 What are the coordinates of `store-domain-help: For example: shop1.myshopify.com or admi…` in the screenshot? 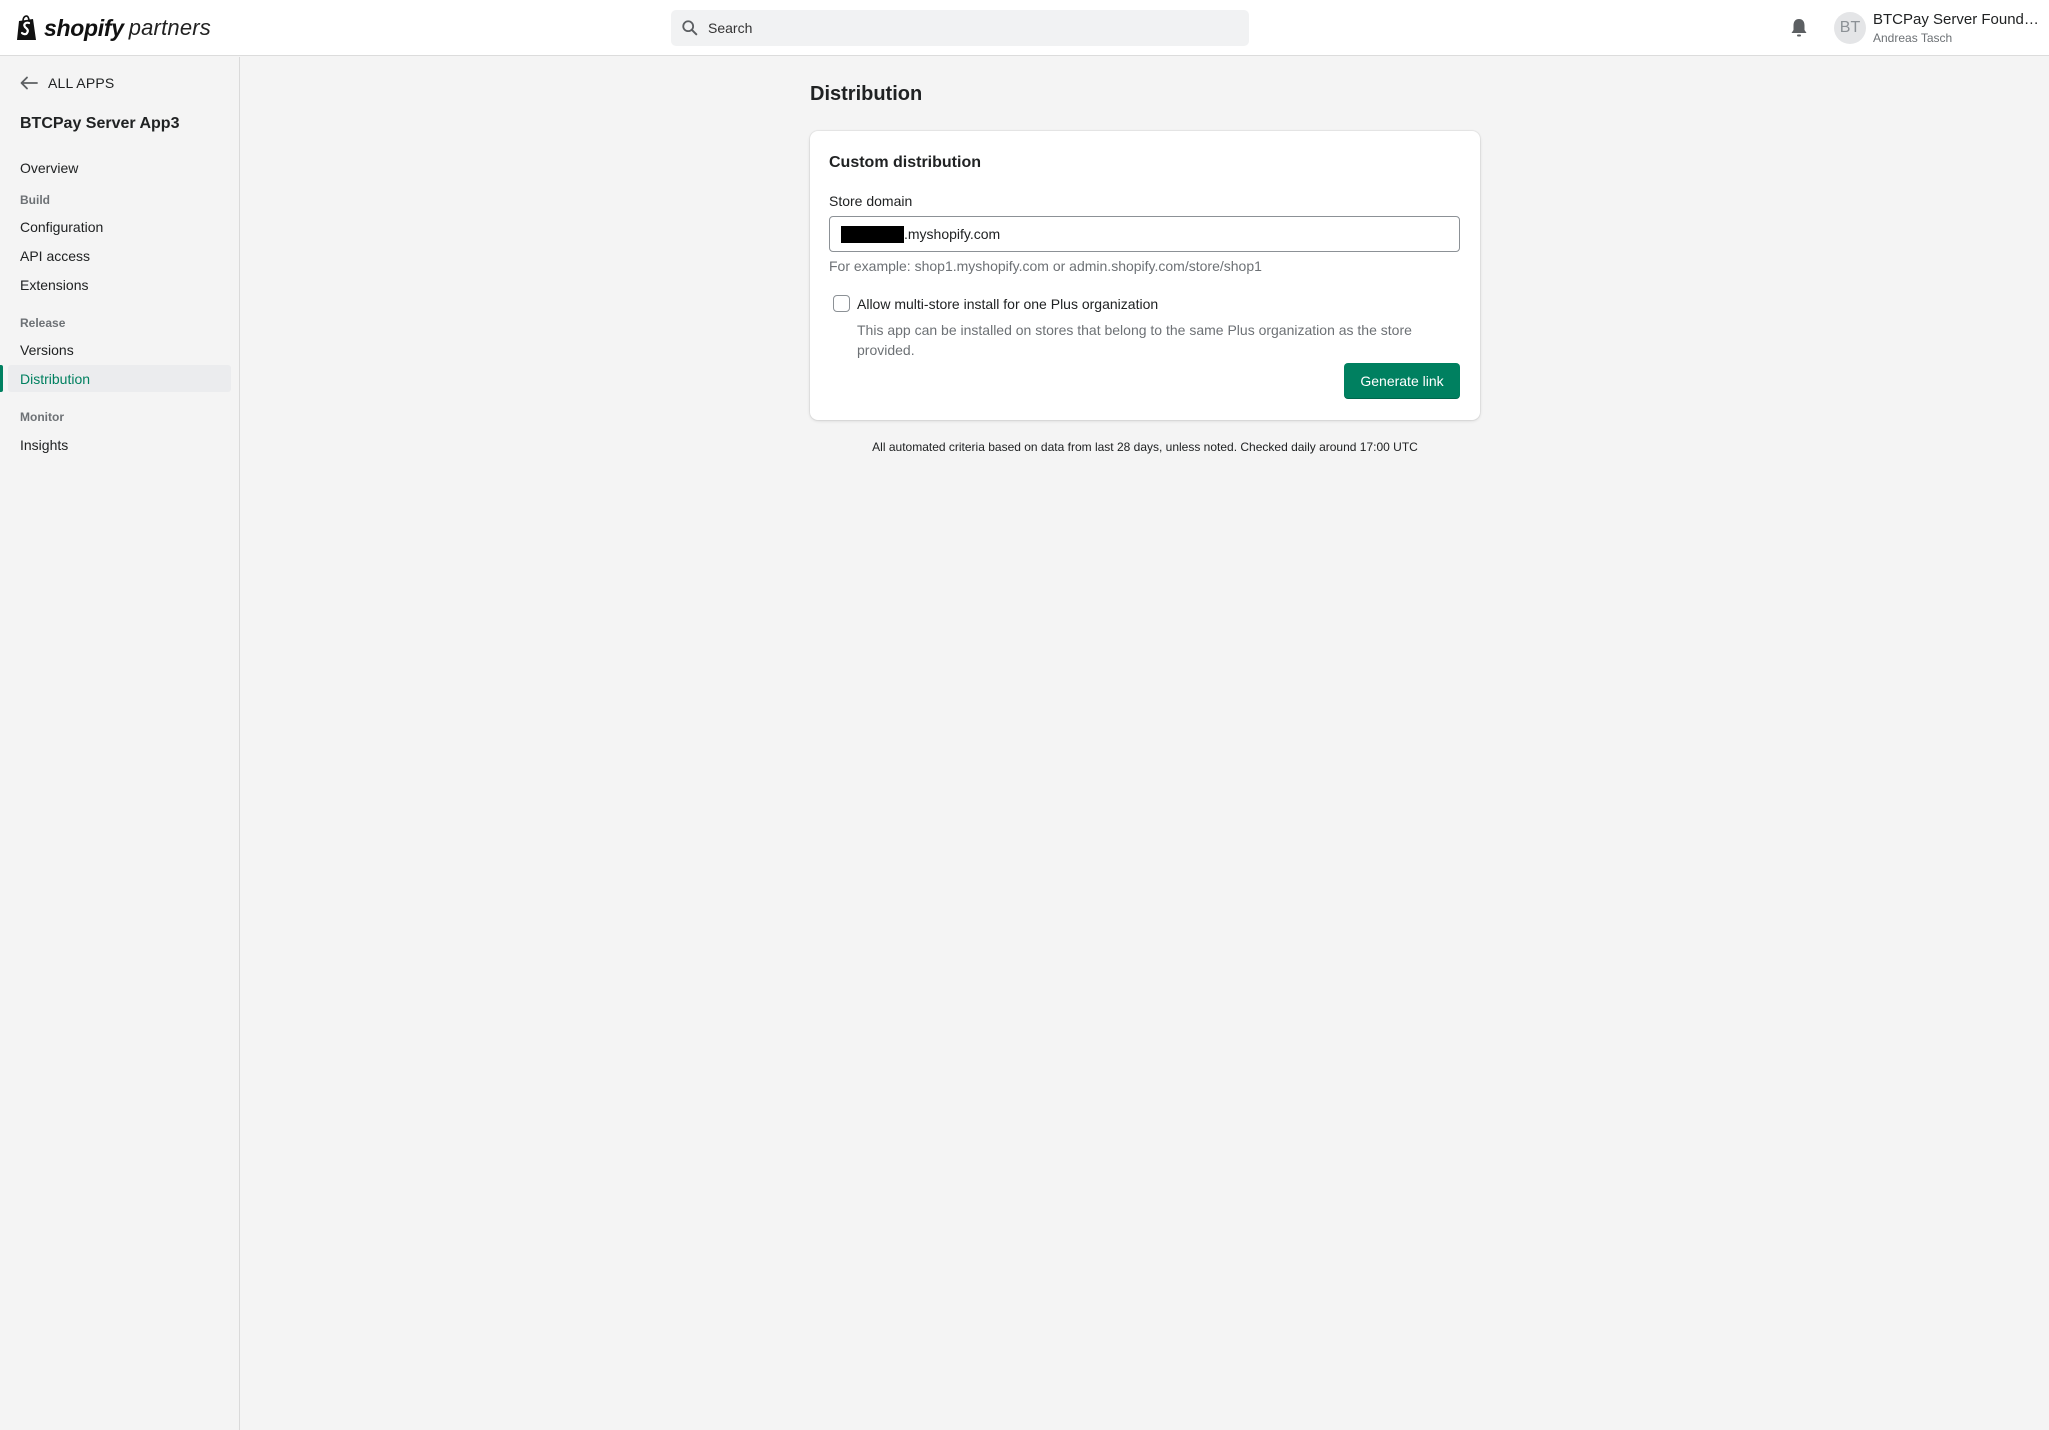 It's located at (1045, 266).